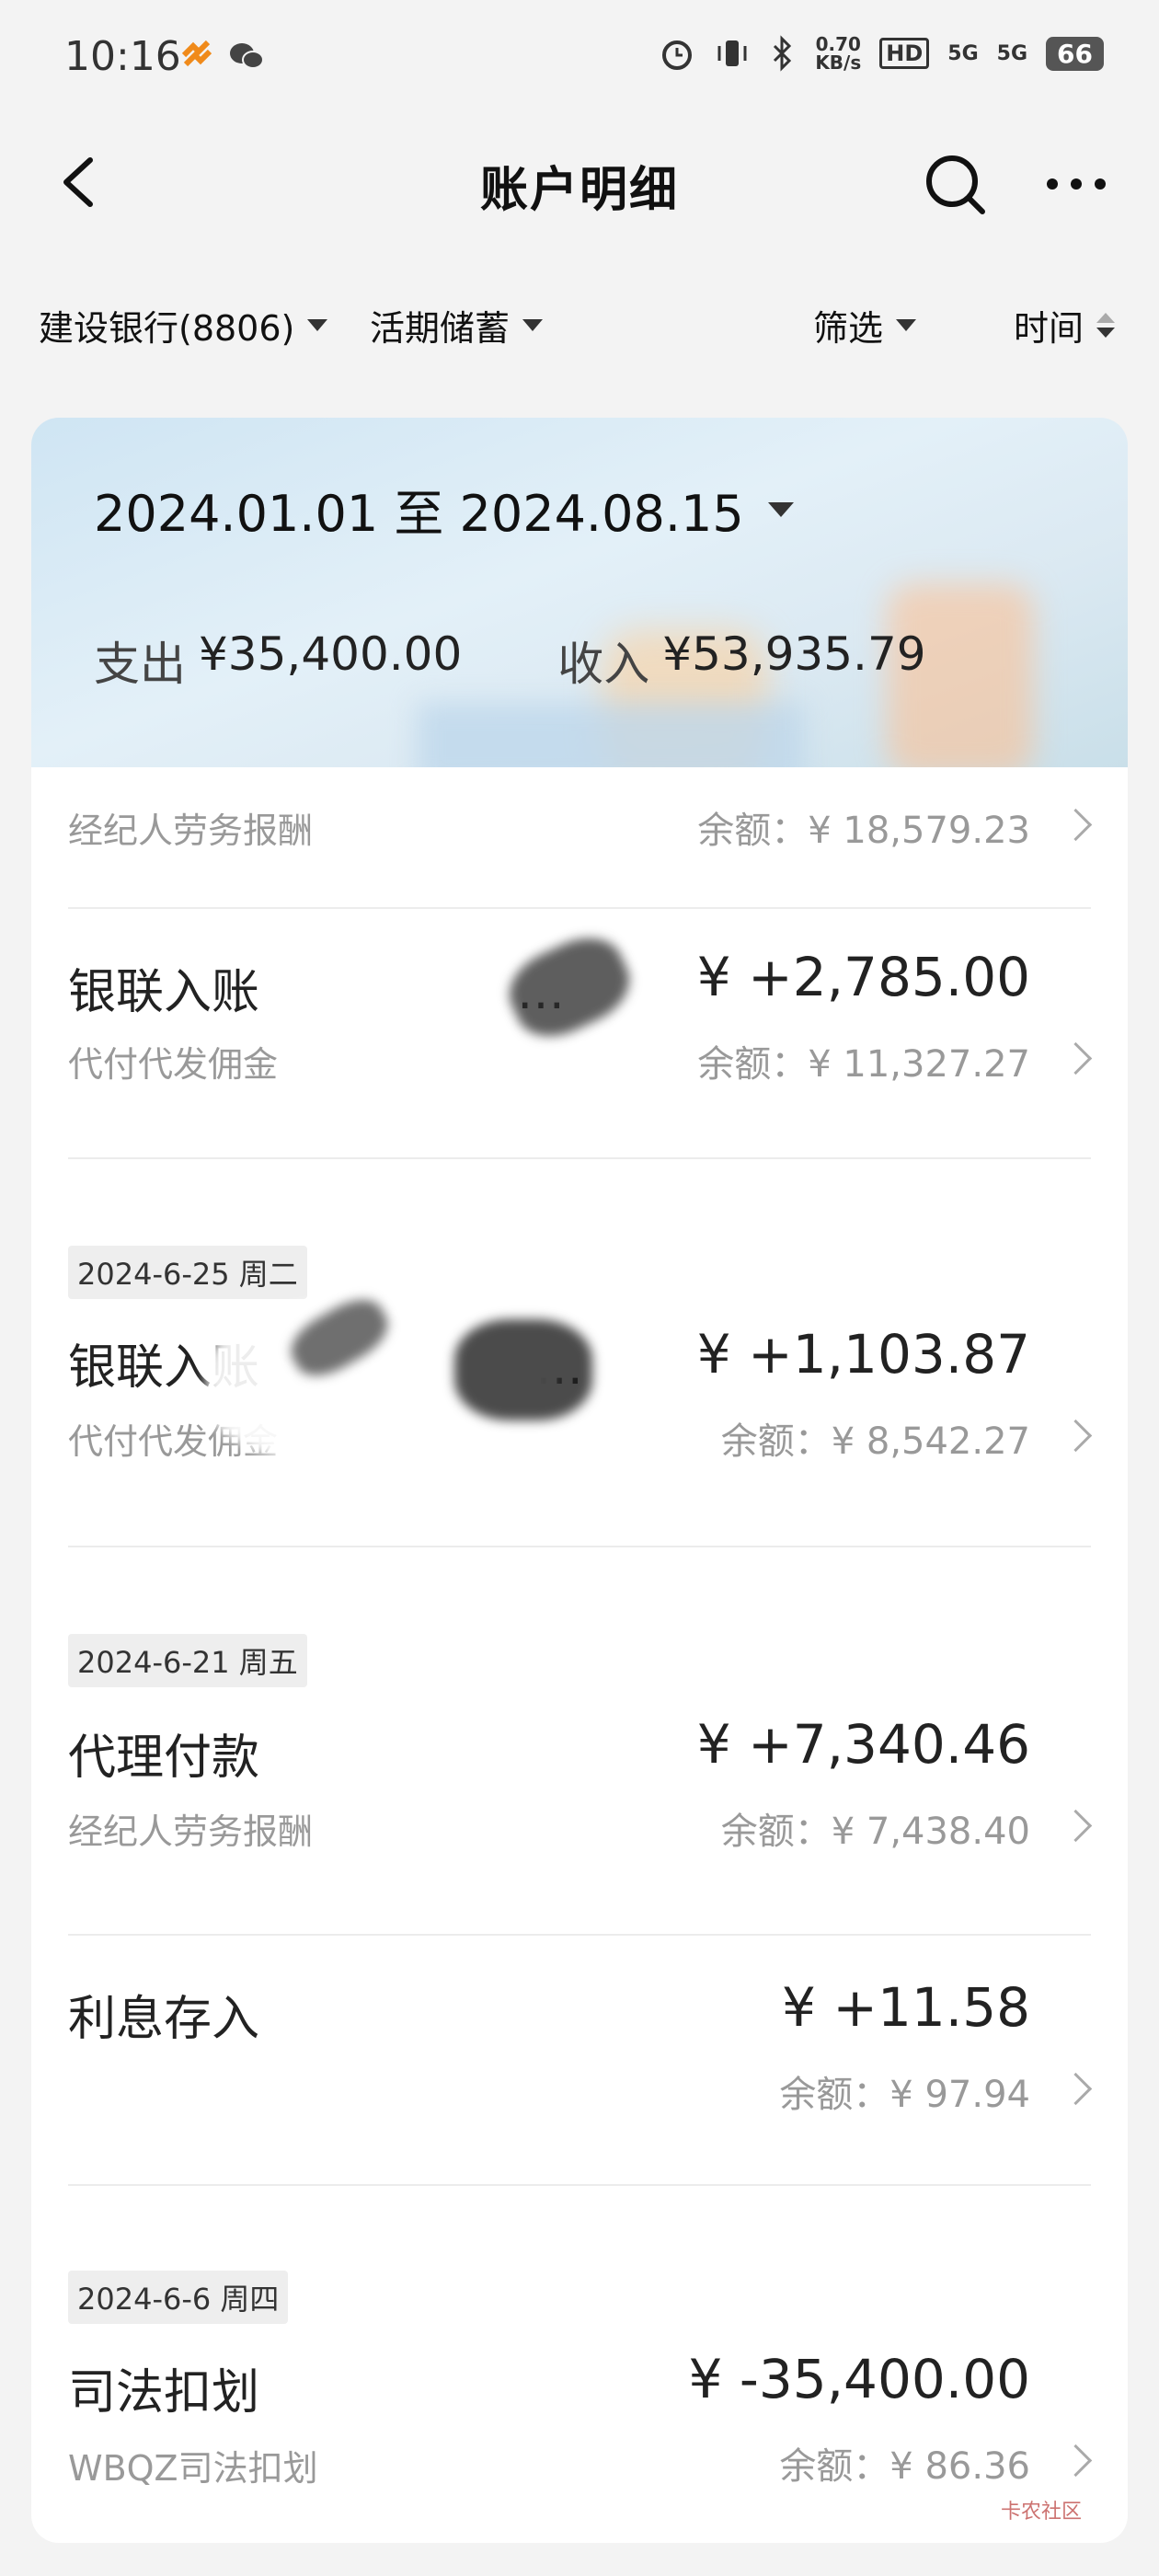  I want to click on status-bar: 10:16 0.70 KB/s HD 5G 5G 66, so click(579, 60).